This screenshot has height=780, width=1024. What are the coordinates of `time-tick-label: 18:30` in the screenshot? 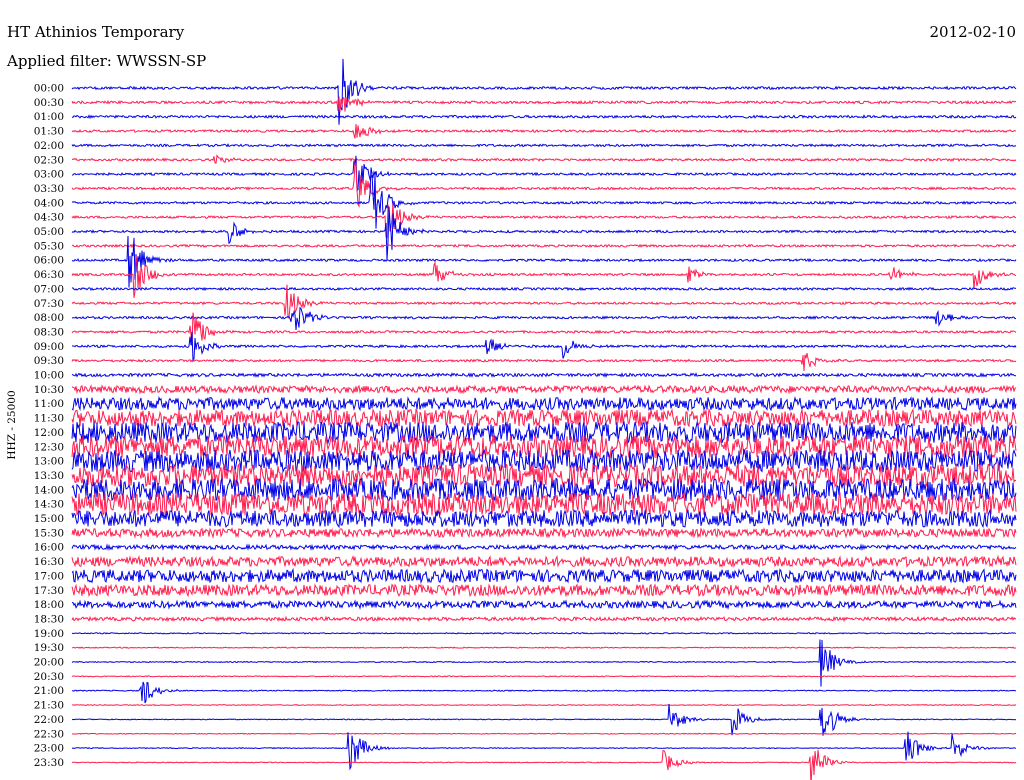 It's located at (49, 619).